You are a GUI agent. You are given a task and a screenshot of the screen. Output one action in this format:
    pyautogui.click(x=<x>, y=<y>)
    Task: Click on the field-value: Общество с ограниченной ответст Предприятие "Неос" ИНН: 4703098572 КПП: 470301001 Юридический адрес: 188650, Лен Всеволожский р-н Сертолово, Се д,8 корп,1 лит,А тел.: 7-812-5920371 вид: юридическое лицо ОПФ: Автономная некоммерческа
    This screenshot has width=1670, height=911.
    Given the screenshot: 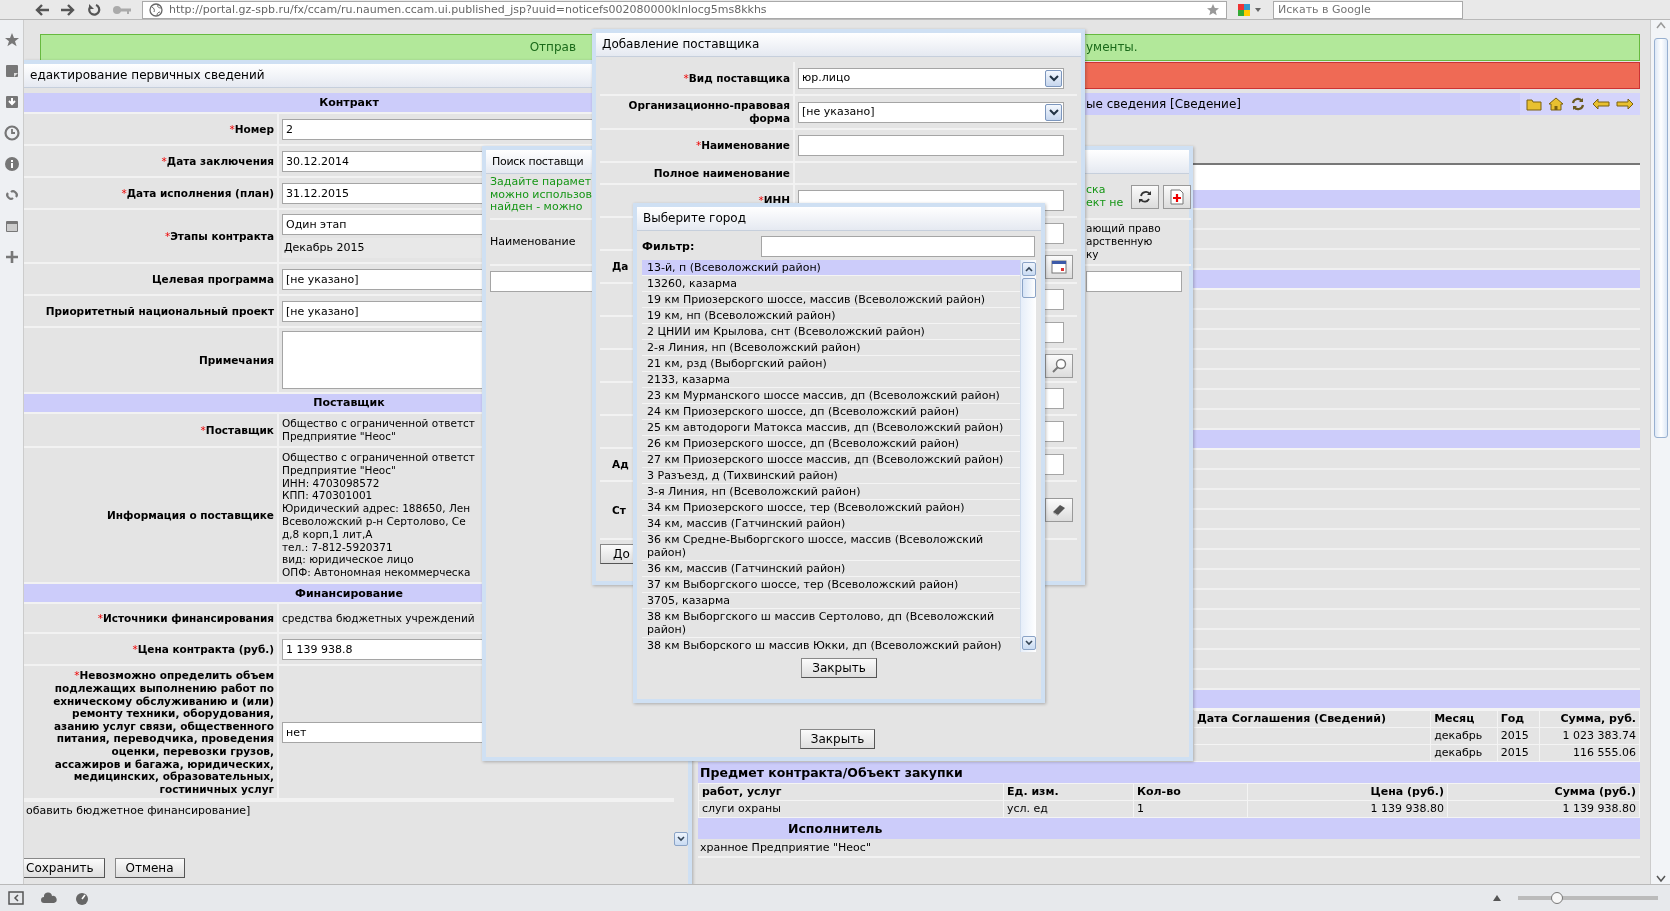 What is the action you would take?
    pyautogui.click(x=378, y=515)
    